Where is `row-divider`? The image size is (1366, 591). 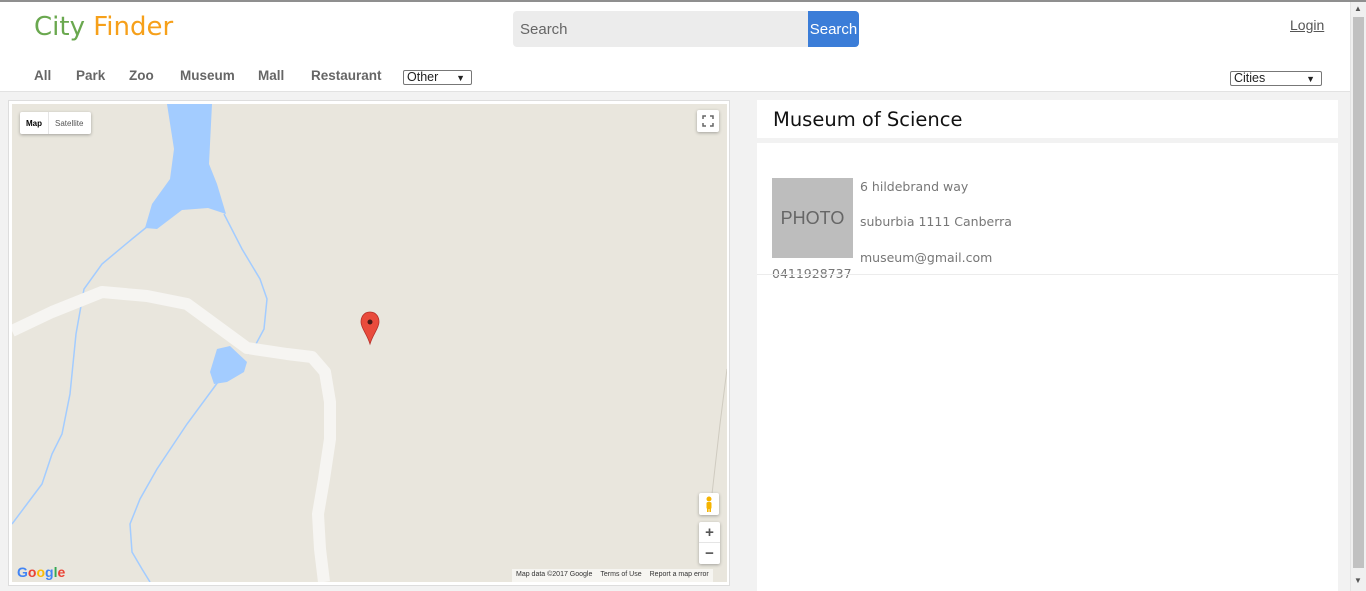 row-divider is located at coordinates (1047, 274).